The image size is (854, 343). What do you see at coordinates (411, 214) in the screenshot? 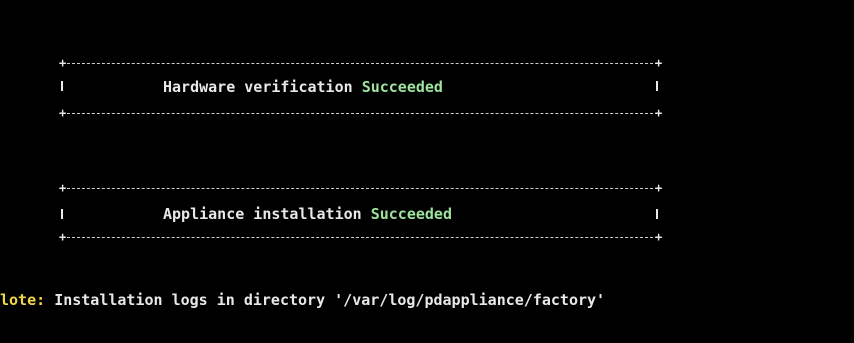
I see `appliance-installation-status: Succeeded` at bounding box center [411, 214].